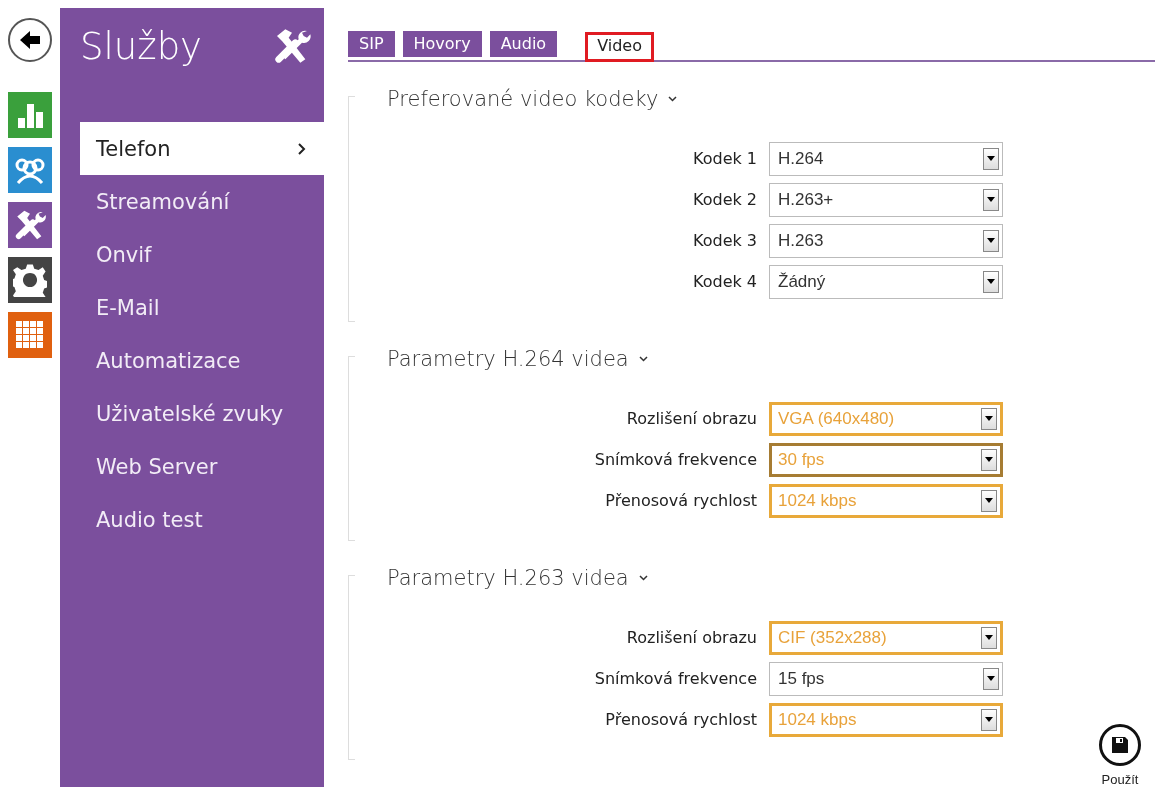  I want to click on menu-item: Uživatelské zvuky, so click(202, 413).